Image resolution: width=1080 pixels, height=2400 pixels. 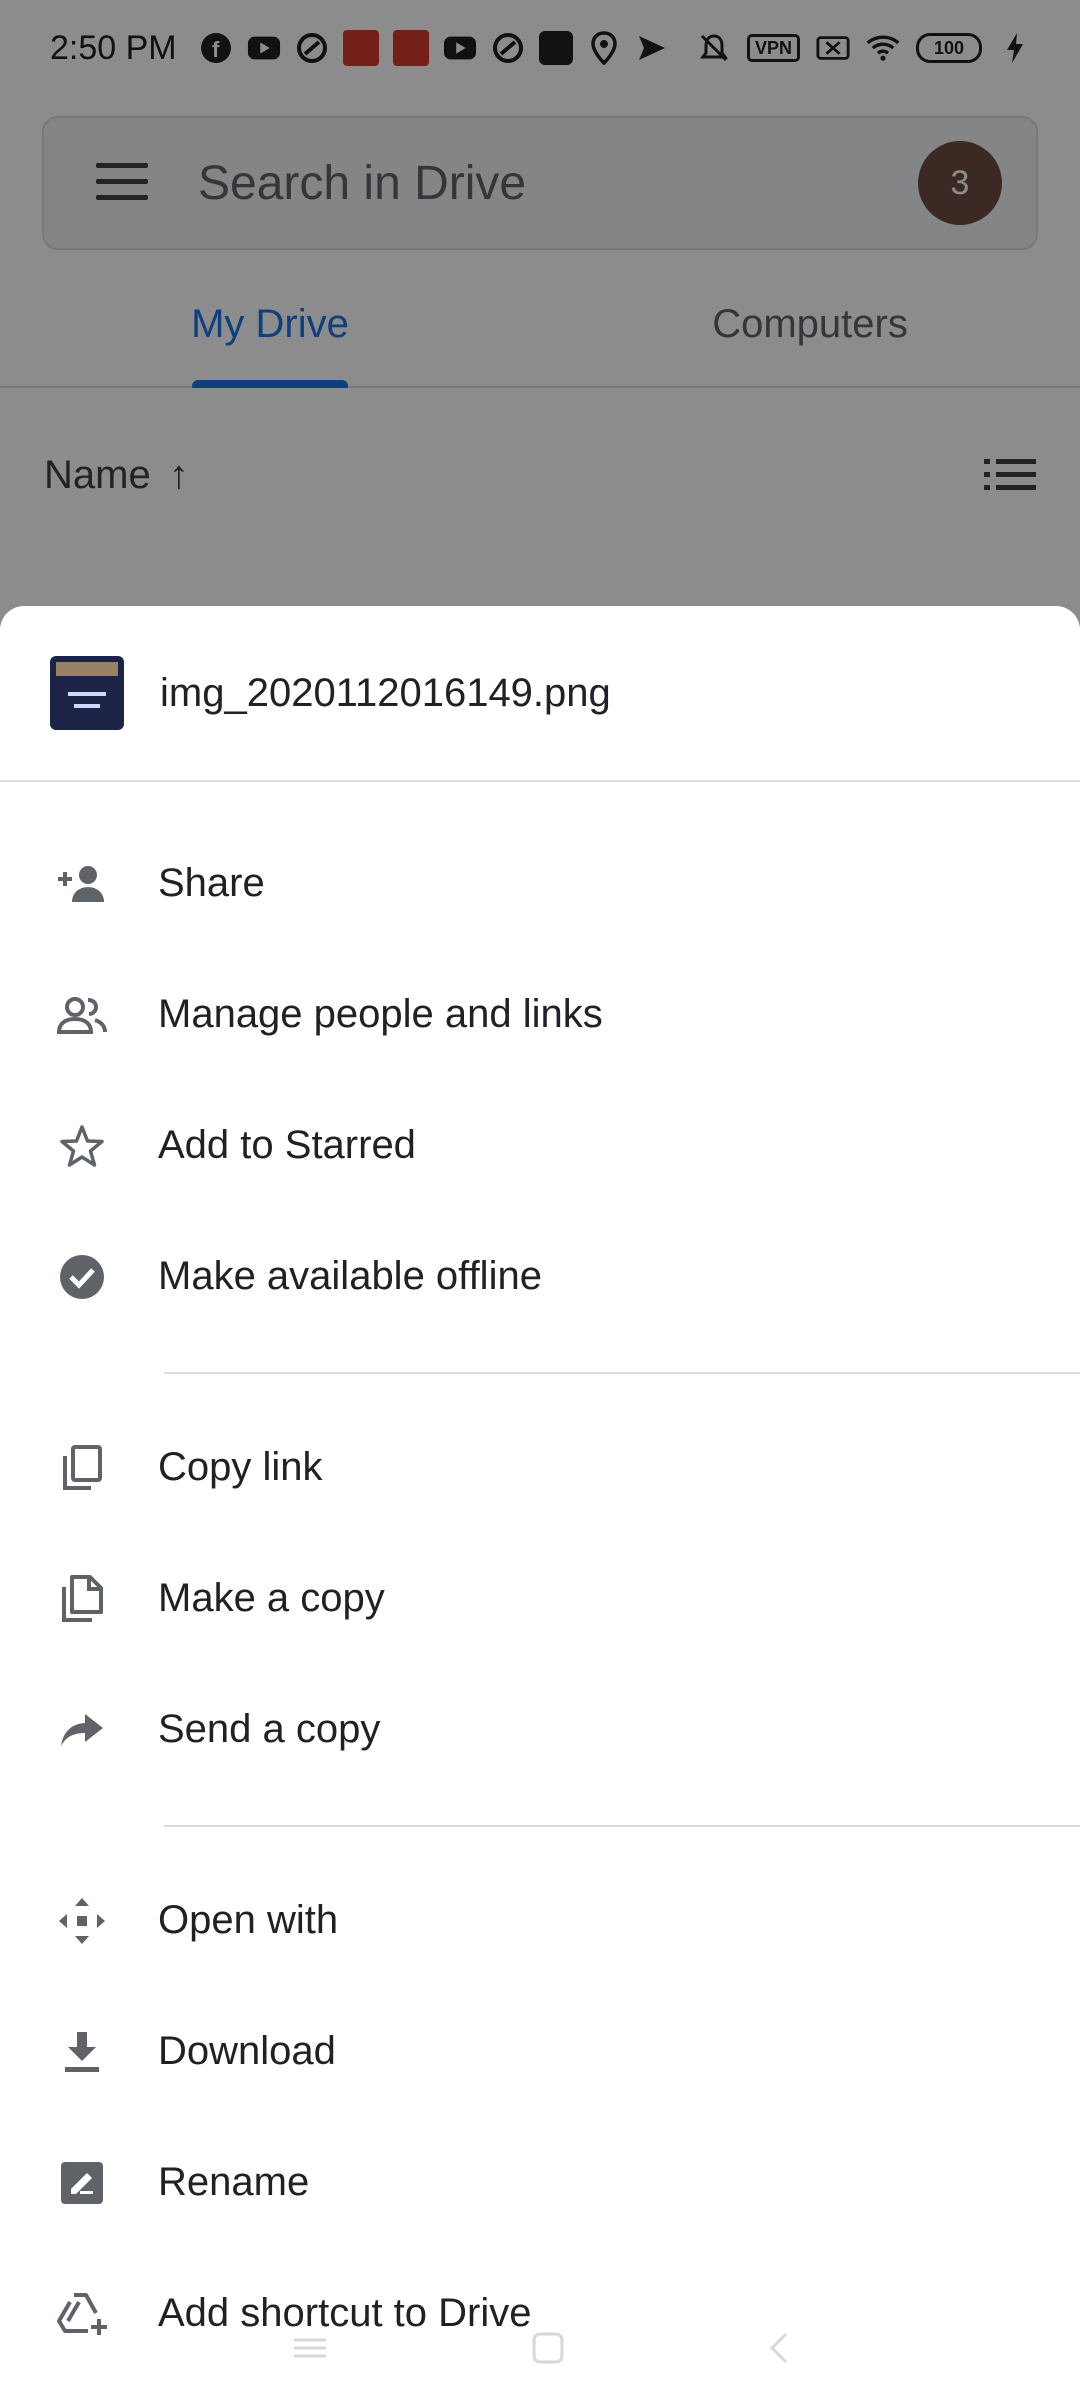 I want to click on menu-item-label: Open with, so click(x=248, y=1920).